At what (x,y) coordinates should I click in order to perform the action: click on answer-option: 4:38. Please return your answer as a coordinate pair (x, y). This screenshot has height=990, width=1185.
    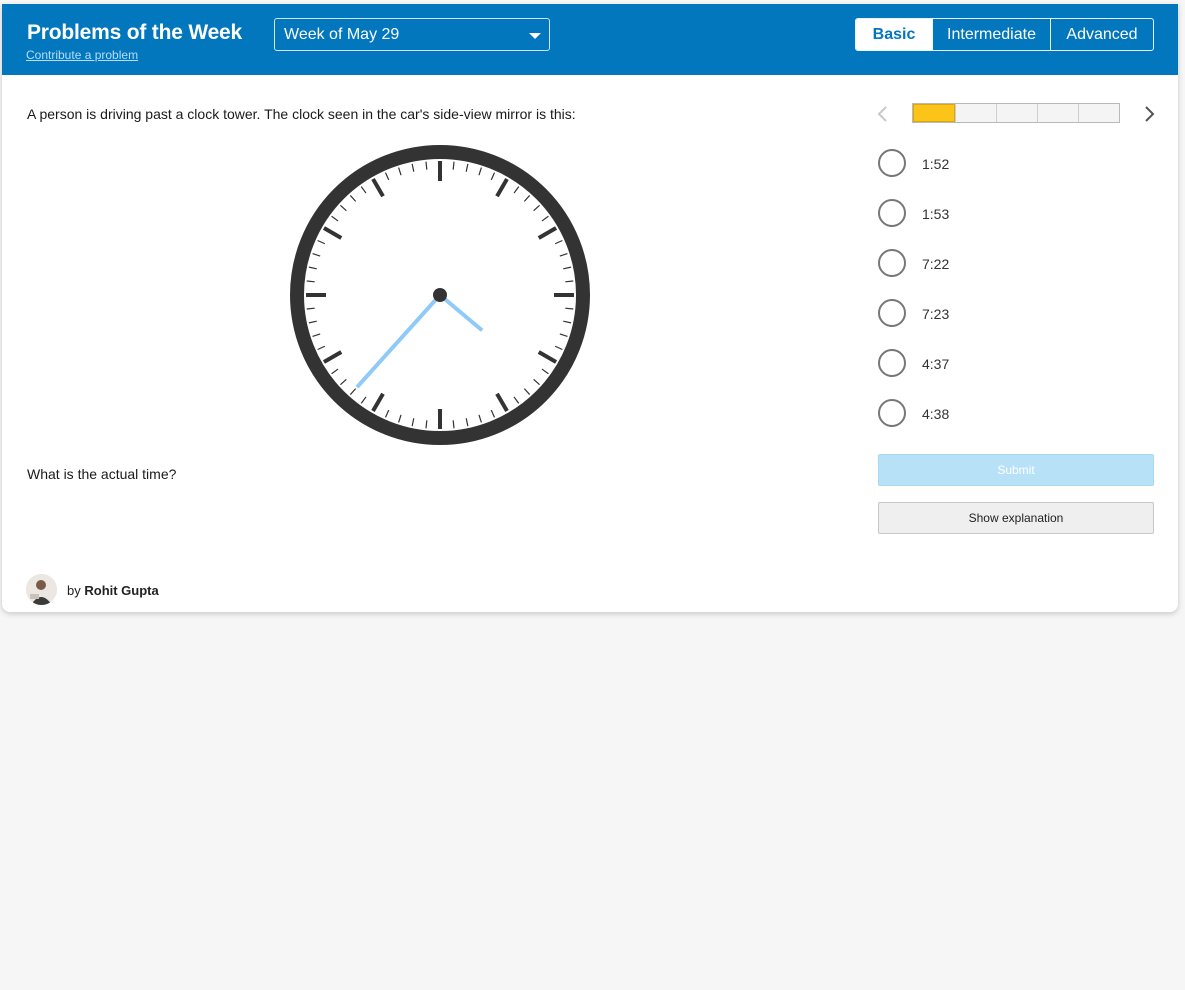
    Looking at the image, I should click on (1013, 413).